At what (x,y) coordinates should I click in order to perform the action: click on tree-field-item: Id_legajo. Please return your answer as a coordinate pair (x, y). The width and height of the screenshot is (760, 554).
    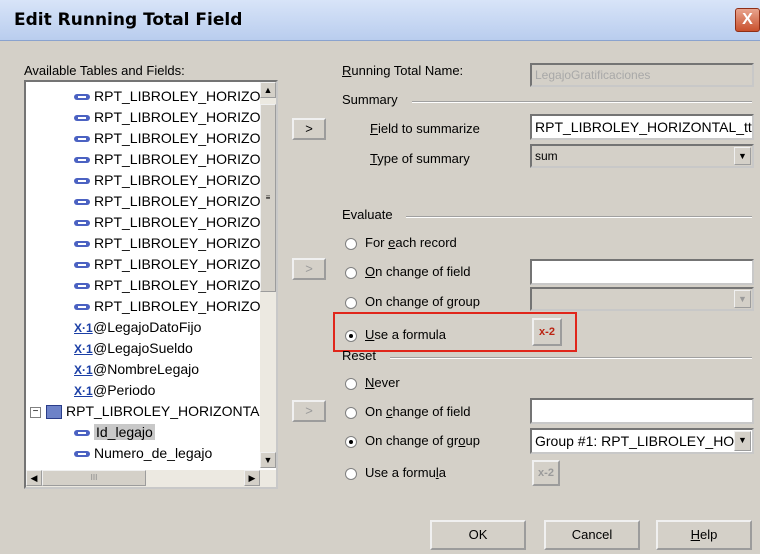
    Looking at the image, I should click on (114, 432).